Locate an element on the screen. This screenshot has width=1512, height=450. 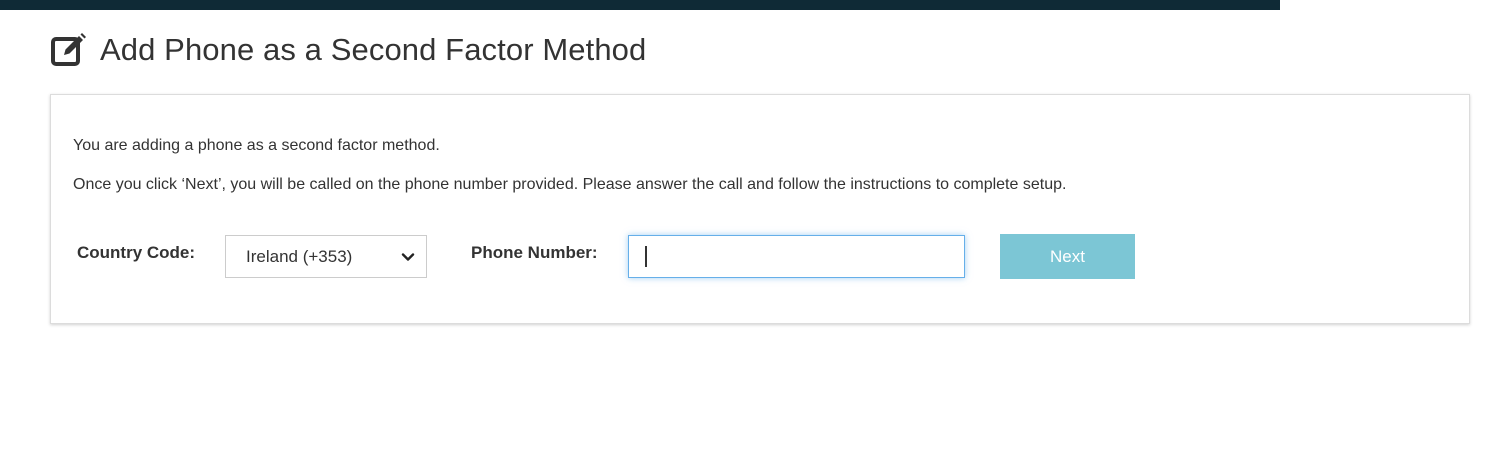
phone-number-input is located at coordinates (796, 256).